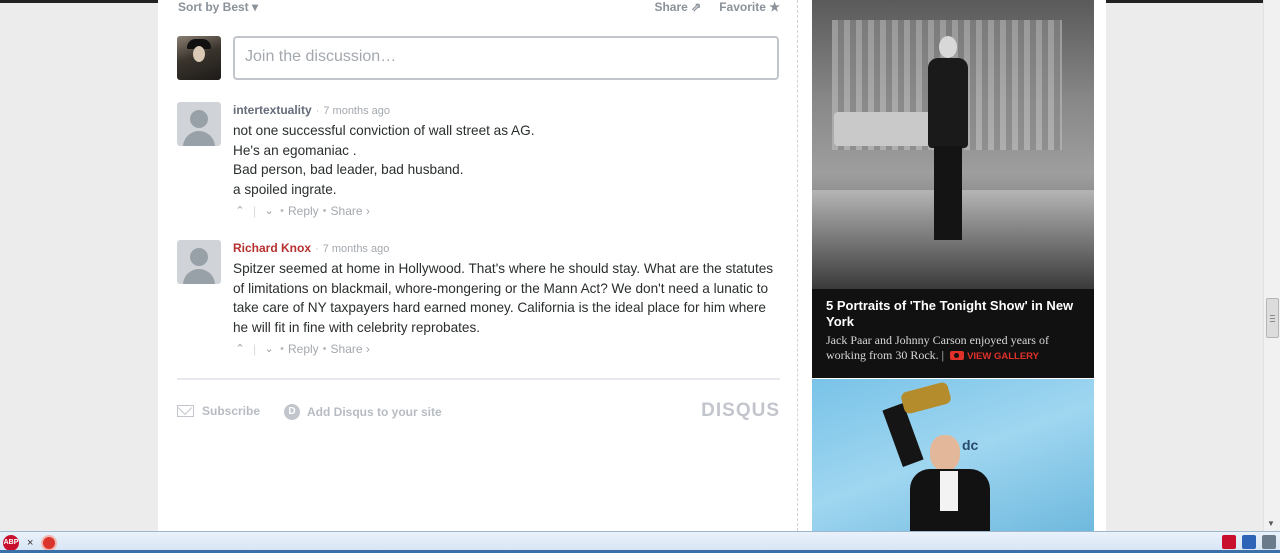  Describe the element at coordinates (285, 190) in the screenshot. I see `comment-line: a spoiled ingrate.` at that location.